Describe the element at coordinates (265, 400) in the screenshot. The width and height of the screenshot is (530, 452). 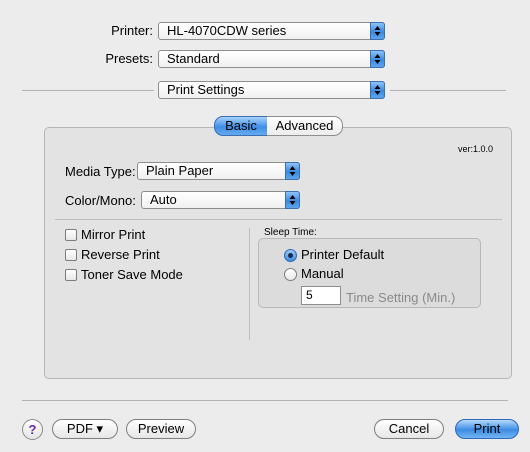
I see `footer-separator` at that location.